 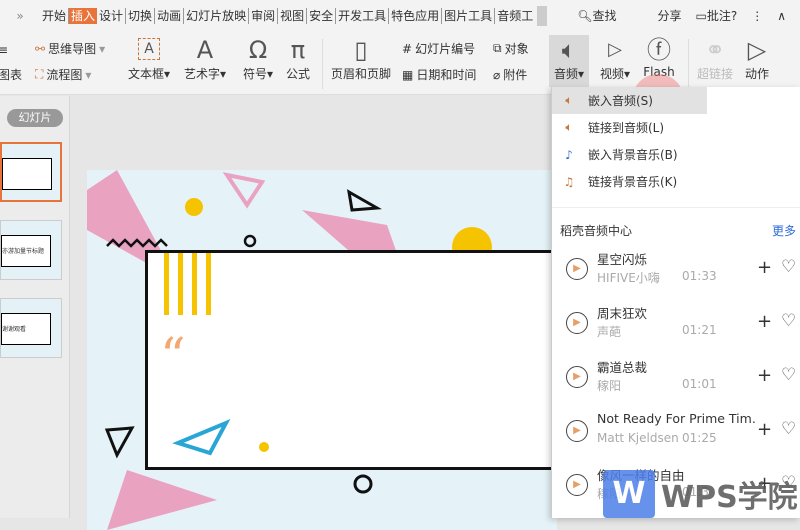 What do you see at coordinates (716, 15) in the screenshot?
I see `comment-button: ▭批注?` at bounding box center [716, 15].